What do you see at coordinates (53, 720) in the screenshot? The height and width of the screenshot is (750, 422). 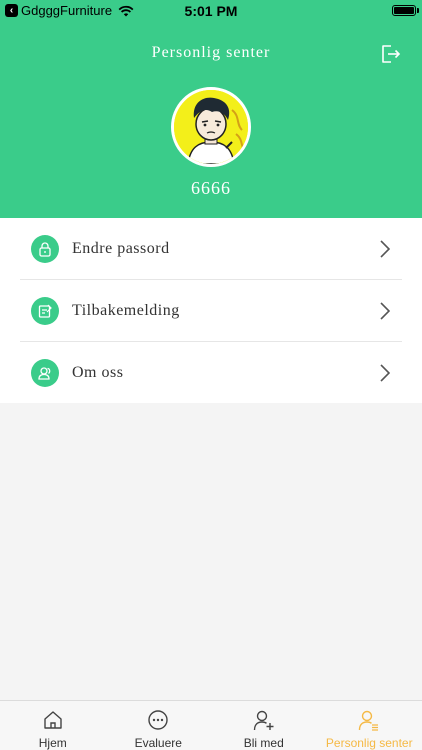 I see `home-icon` at bounding box center [53, 720].